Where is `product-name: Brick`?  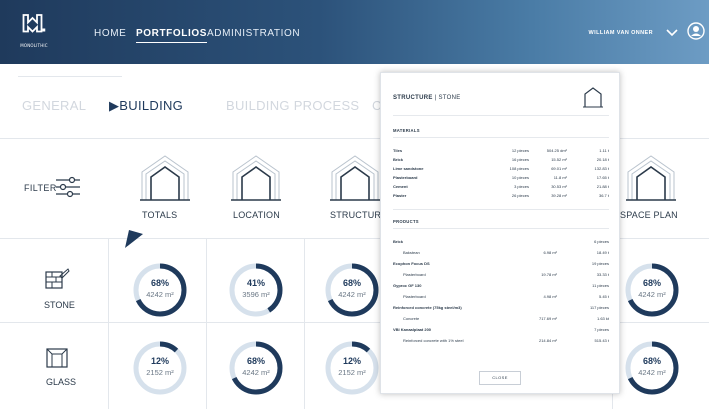
product-name: Brick is located at coordinates (398, 241).